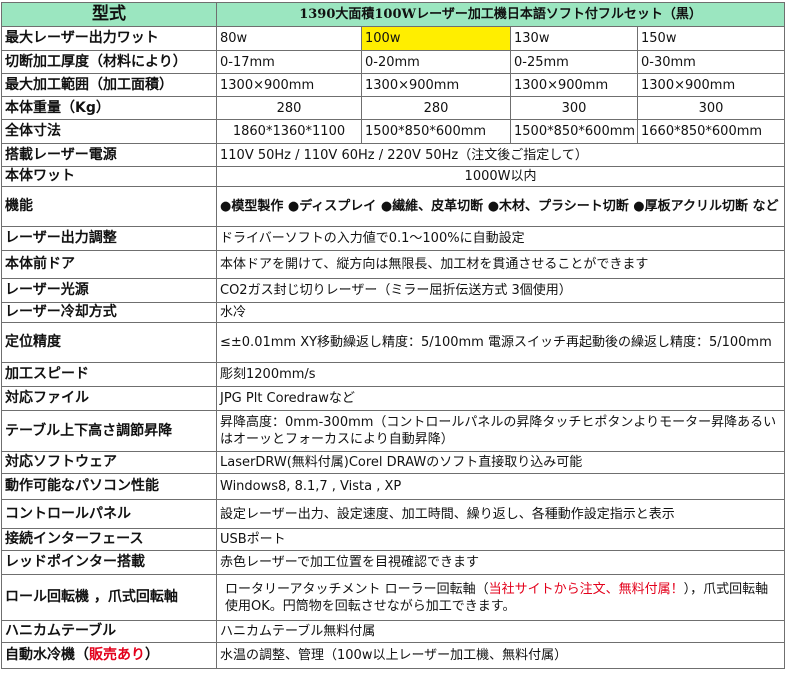  I want to click on row-label-psu: 搭載レーザー電源, so click(109, 155).